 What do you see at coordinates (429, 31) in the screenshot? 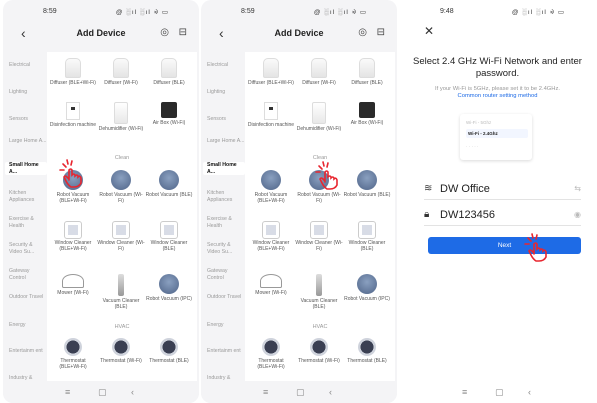
I see `close-icon: ✕` at bounding box center [429, 31].